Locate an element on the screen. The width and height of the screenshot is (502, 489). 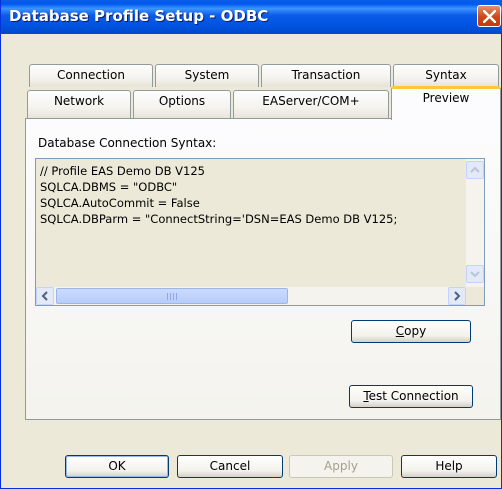
grip-icon is located at coordinates (172, 296).